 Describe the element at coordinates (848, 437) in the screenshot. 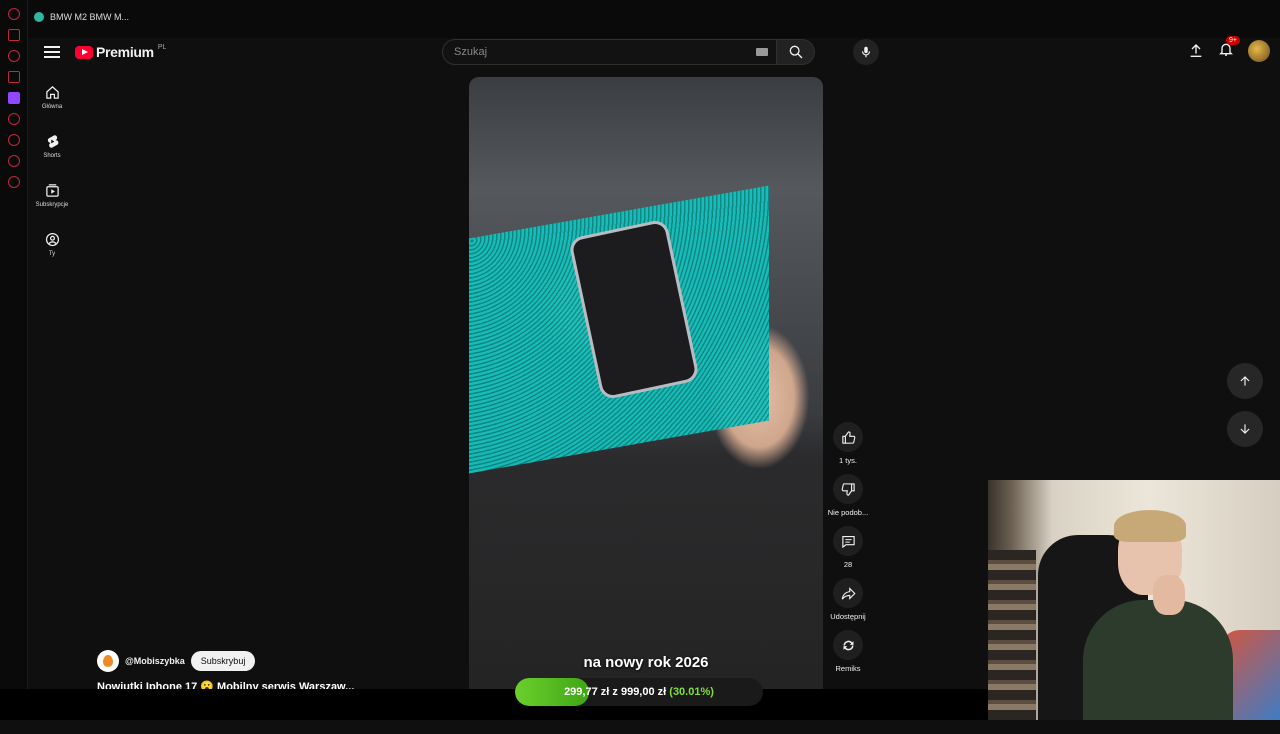

I see `thumbs-up-icon` at that location.